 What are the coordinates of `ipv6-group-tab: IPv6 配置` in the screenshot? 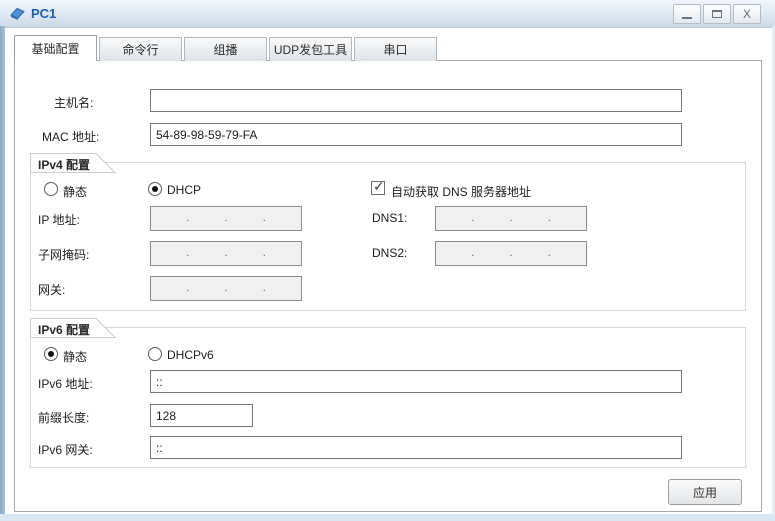 It's located at (73, 328).